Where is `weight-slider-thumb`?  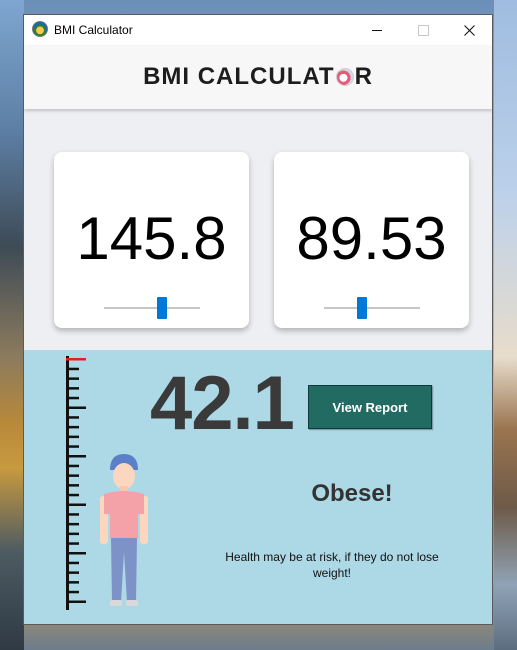
weight-slider-thumb is located at coordinates (362, 308).